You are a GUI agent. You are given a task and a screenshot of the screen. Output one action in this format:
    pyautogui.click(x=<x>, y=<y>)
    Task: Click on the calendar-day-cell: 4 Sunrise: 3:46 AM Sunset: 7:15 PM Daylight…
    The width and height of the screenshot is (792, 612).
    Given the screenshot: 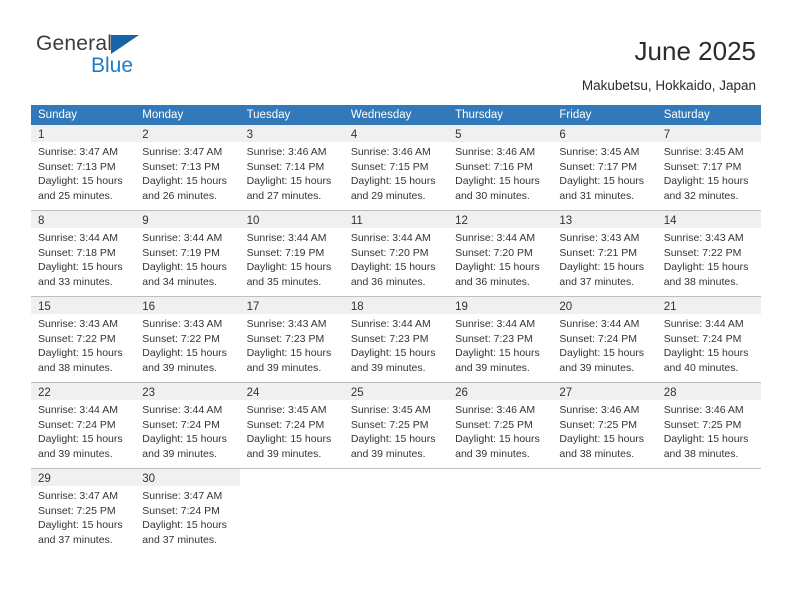 What is the action you would take?
    pyautogui.click(x=396, y=167)
    